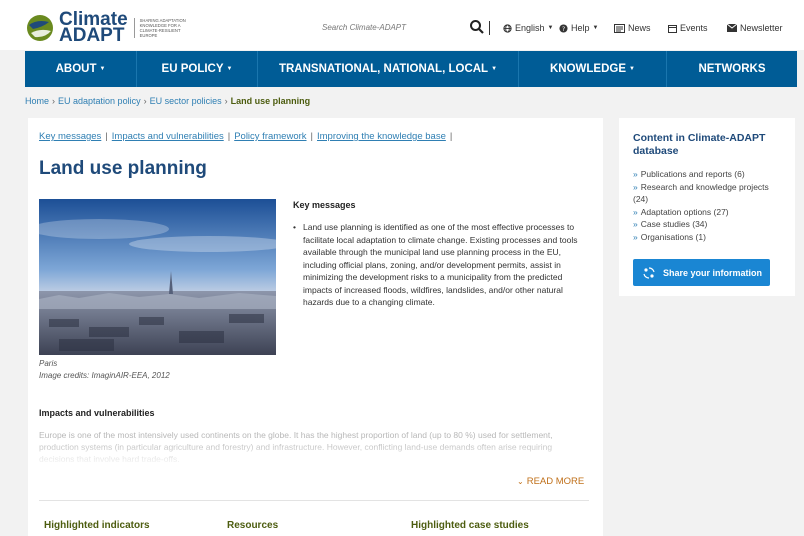 This screenshot has height=536, width=804. I want to click on image-caption: Paris Image credits: ImaginAIR-EEA, 2012, so click(104, 370).